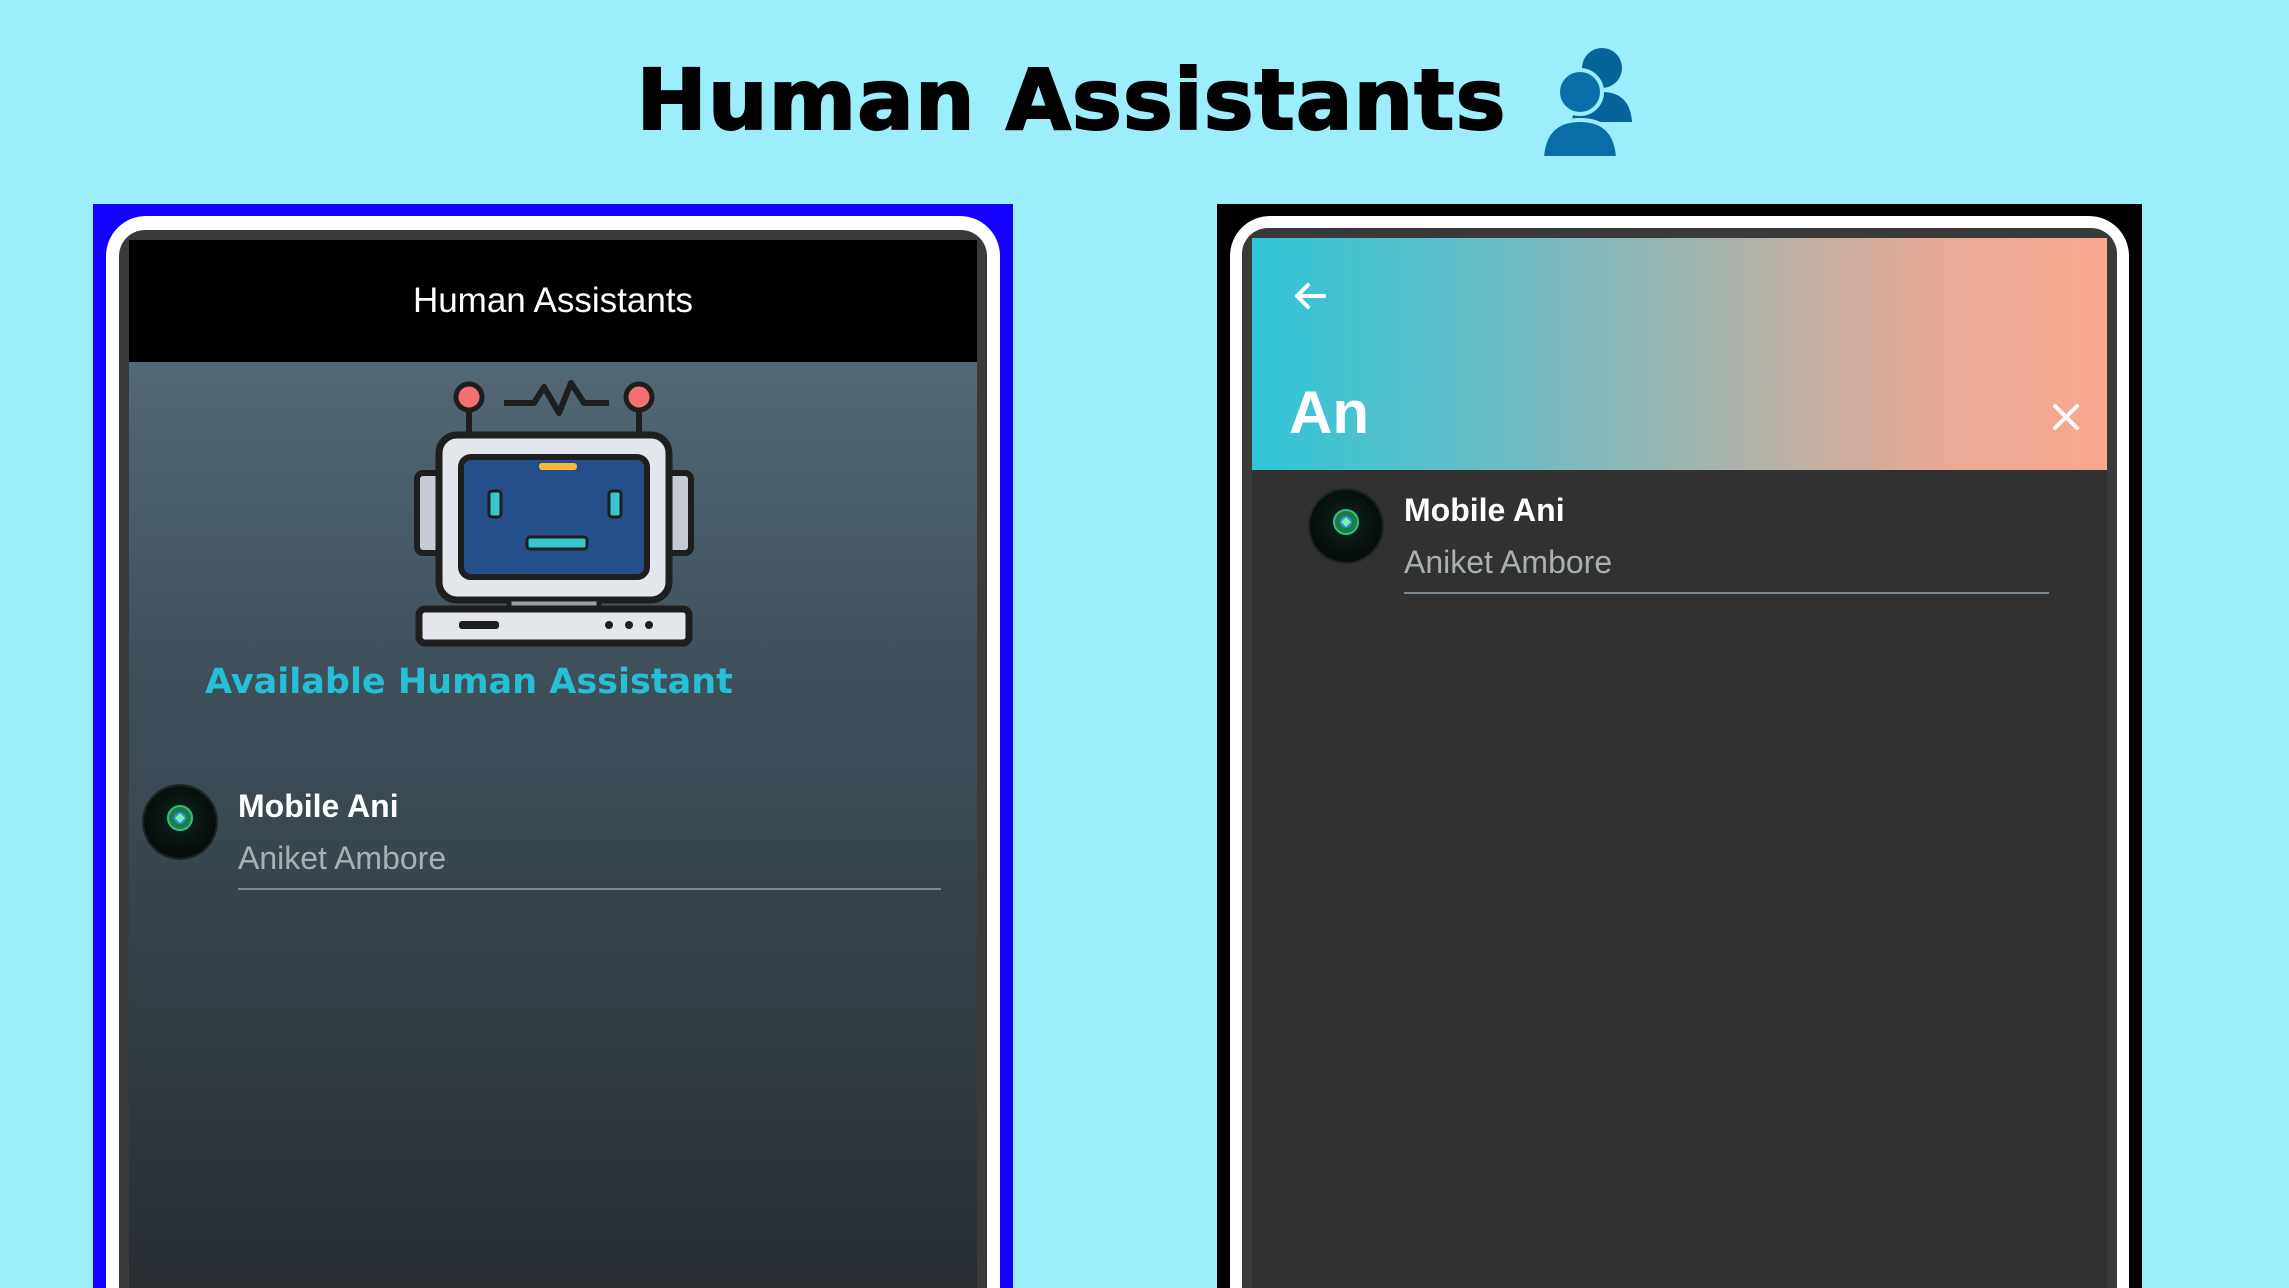  I want to click on app-header: Human Assistants, so click(553, 301).